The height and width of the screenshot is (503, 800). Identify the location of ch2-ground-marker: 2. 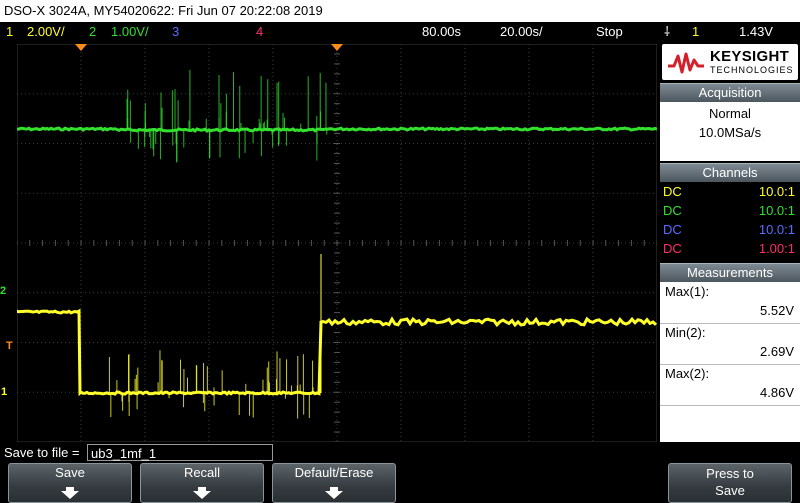
(3, 291).